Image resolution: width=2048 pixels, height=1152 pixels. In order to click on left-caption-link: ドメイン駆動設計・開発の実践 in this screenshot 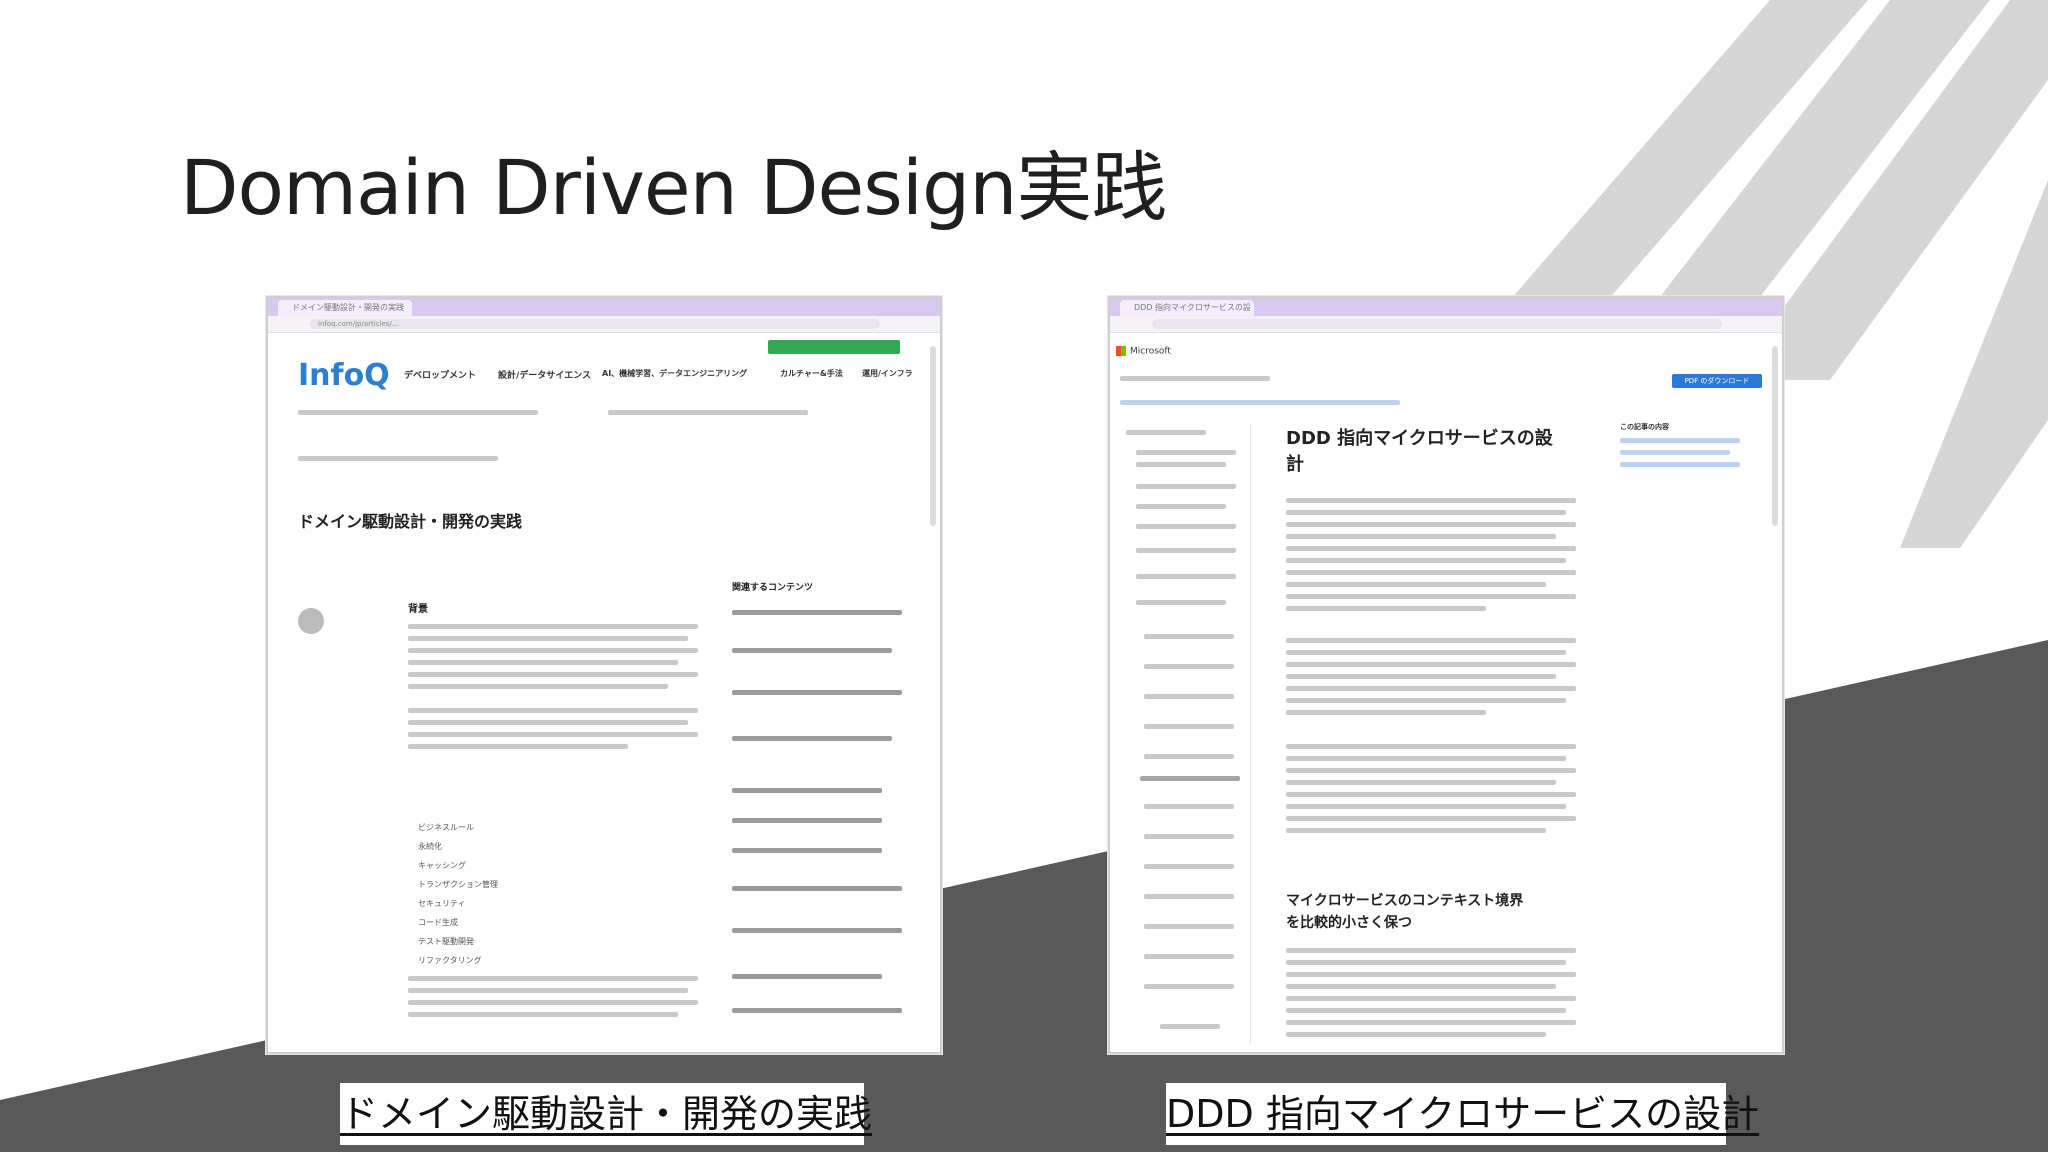, I will do `click(606, 1114)`.